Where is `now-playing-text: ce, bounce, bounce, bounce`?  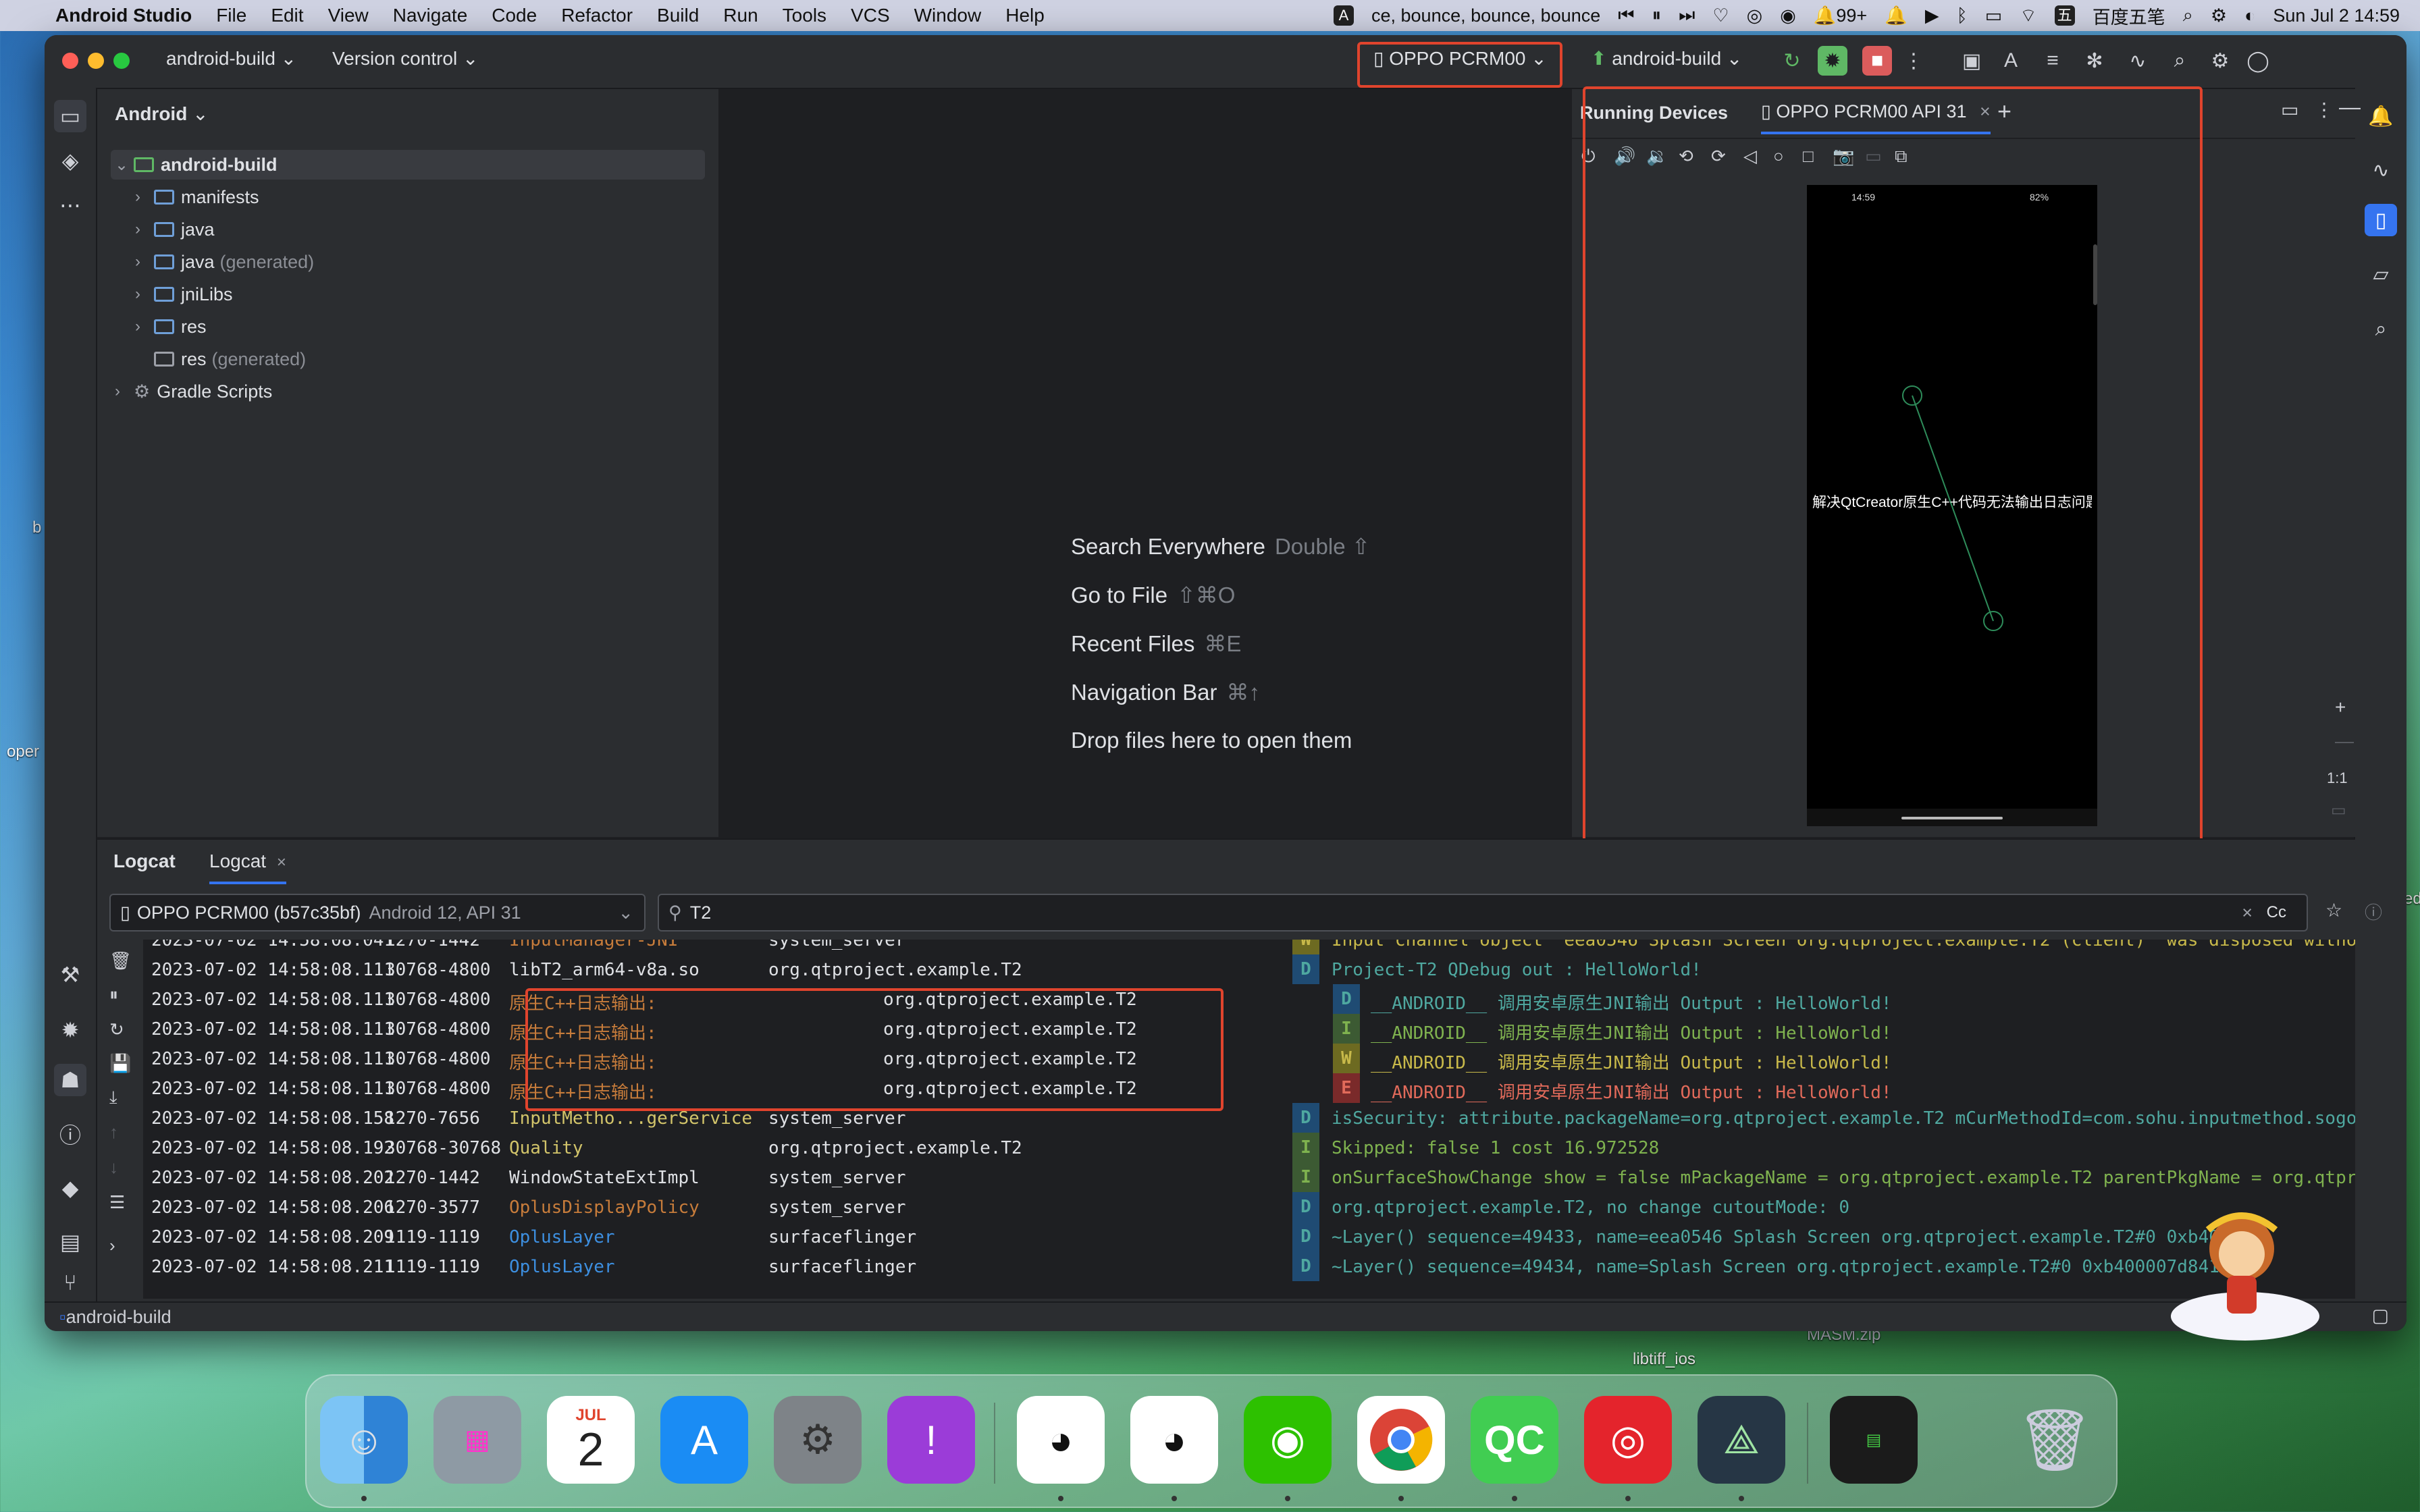 now-playing-text: ce, bounce, bounce, bounce is located at coordinates (1485, 15).